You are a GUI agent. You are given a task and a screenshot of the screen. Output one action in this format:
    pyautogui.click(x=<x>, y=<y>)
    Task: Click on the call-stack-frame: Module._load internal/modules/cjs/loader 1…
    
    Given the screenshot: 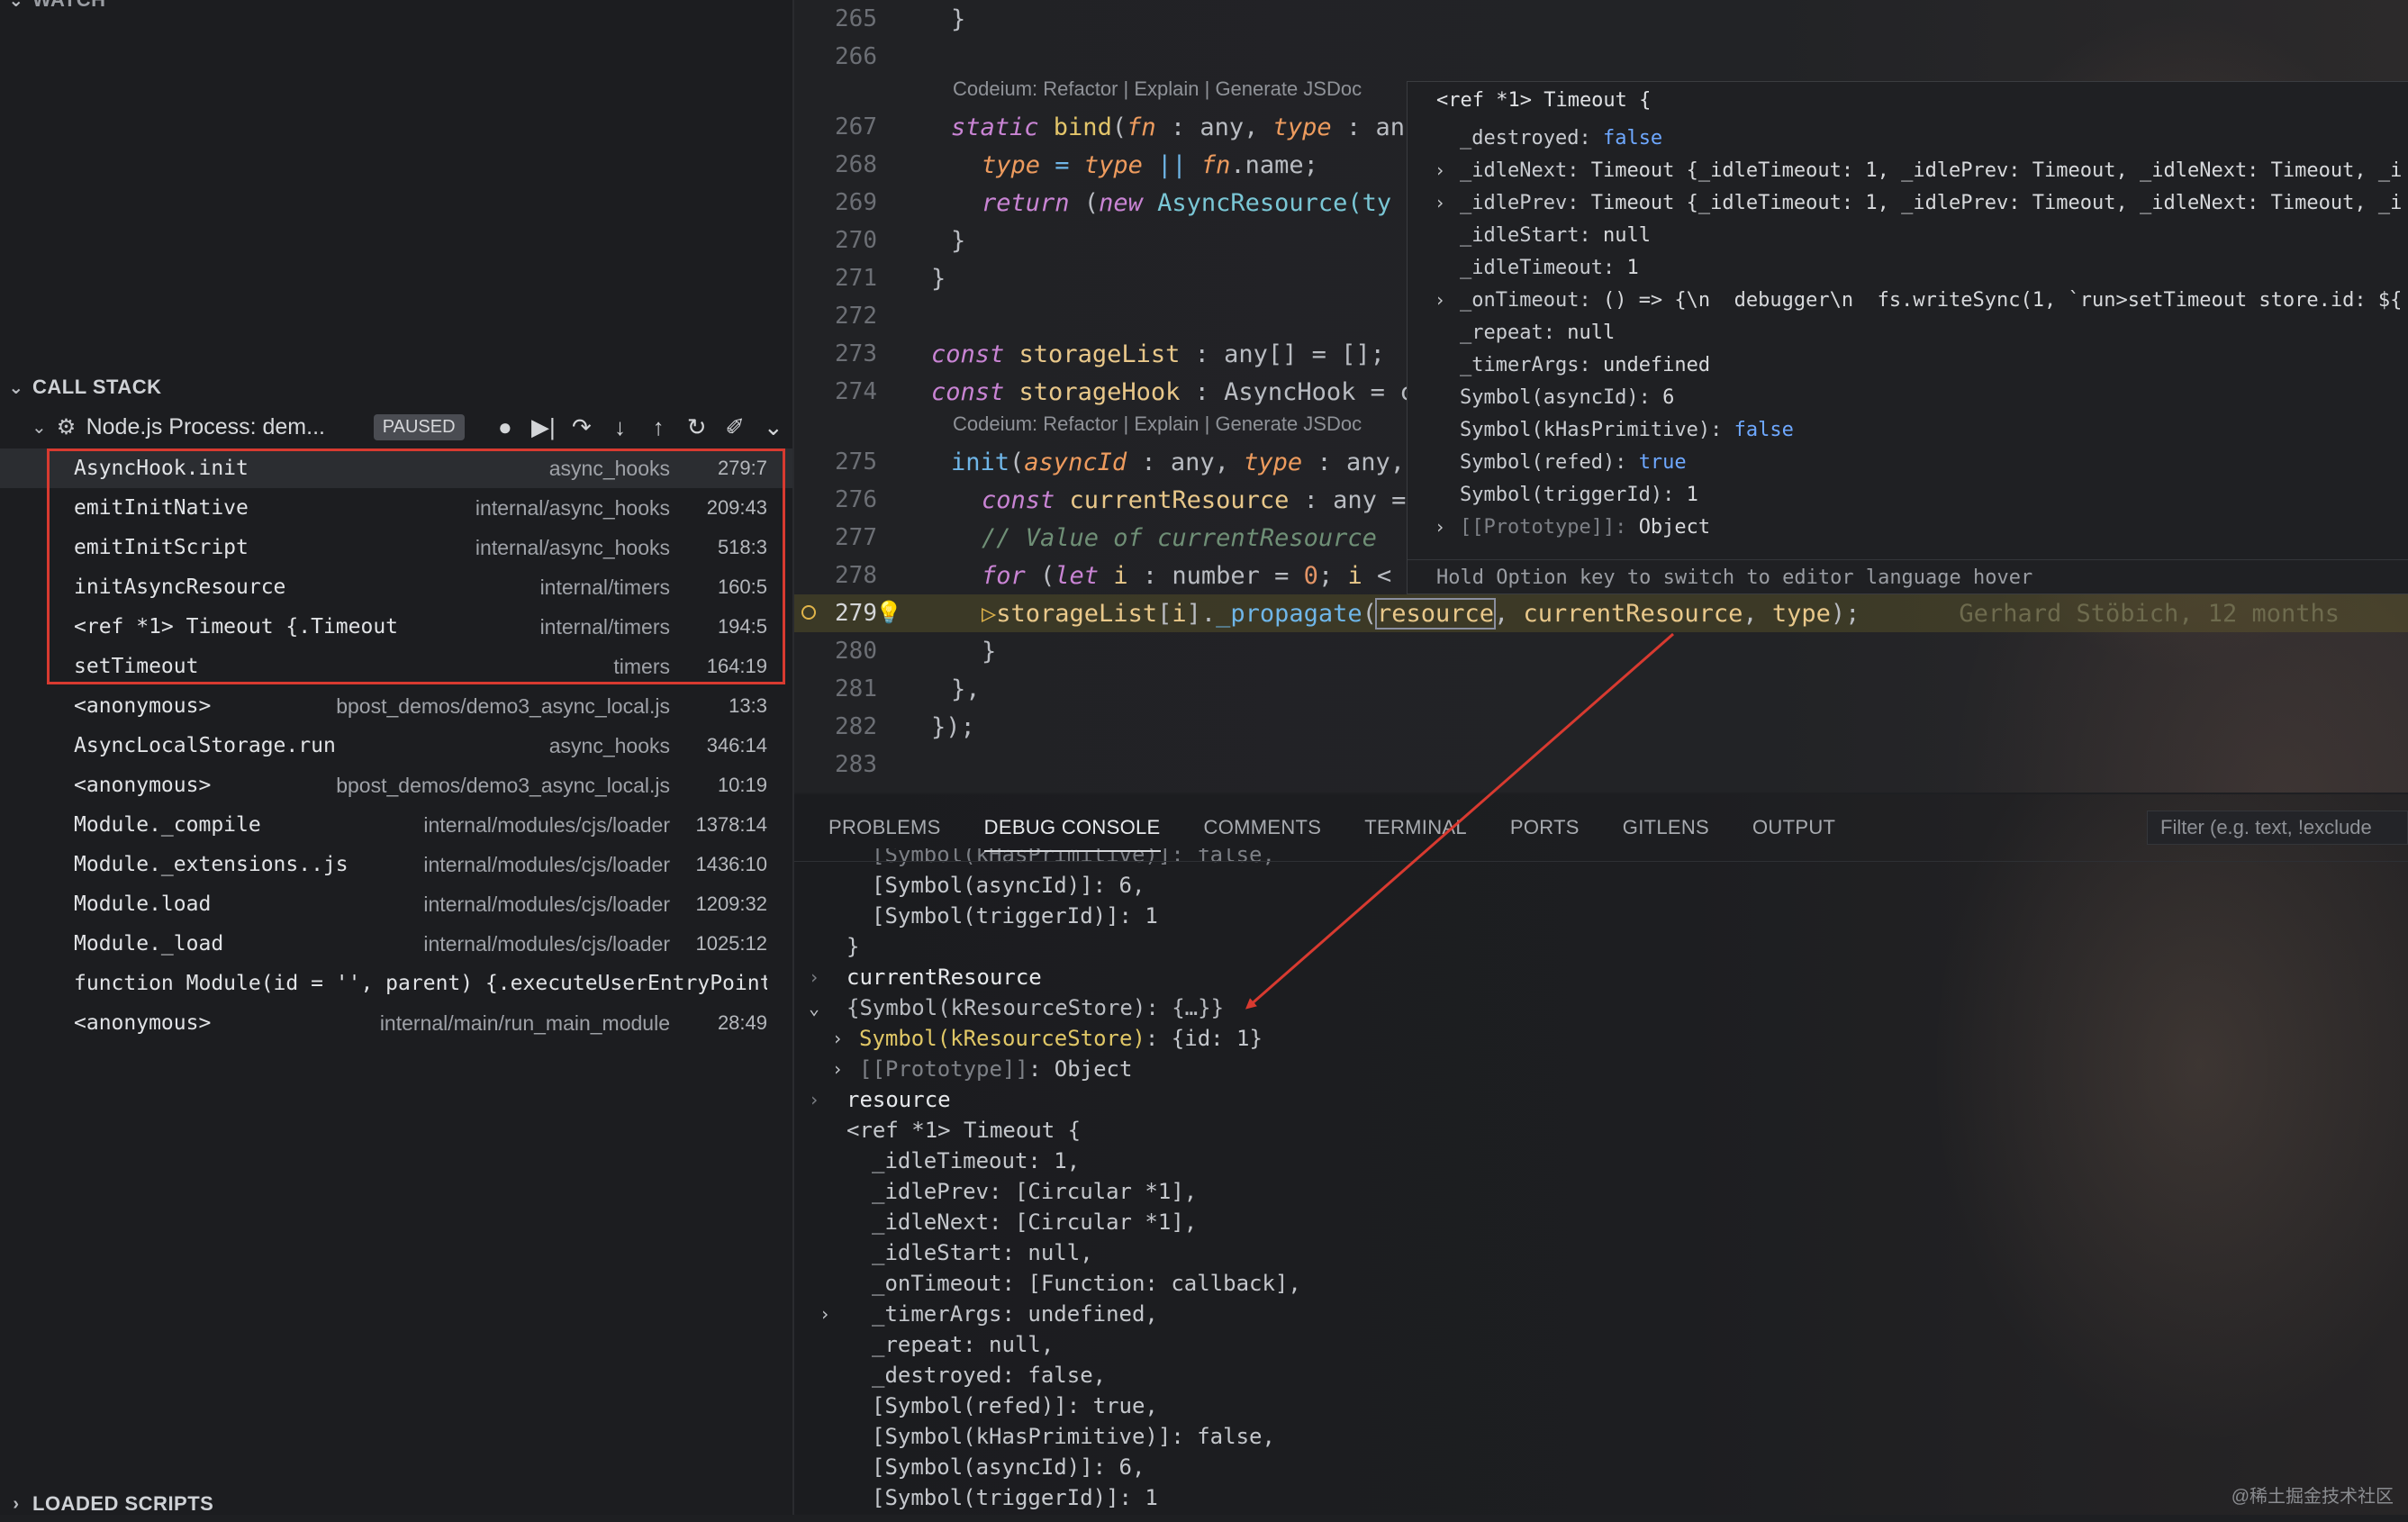 What is the action you would take?
    pyautogui.click(x=396, y=944)
    